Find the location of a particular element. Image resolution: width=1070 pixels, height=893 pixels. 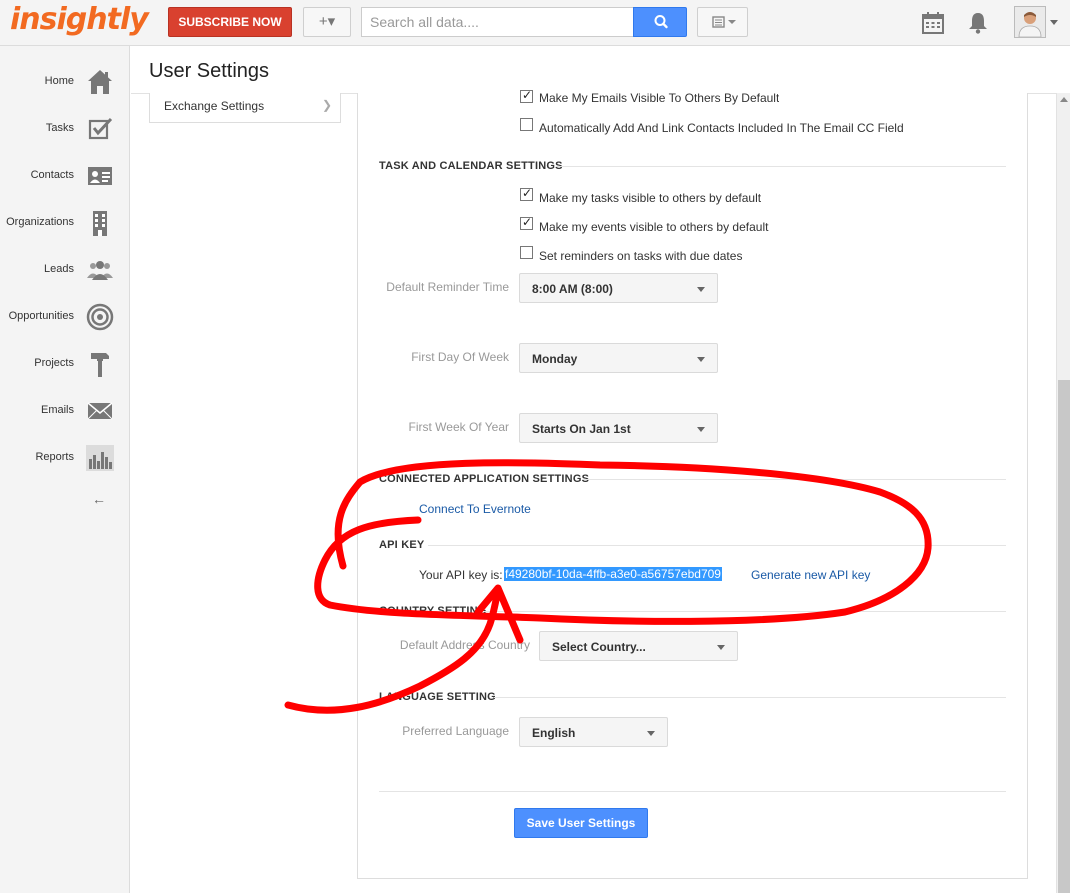

connect-evernote-link: Connect To Evernote is located at coordinates (475, 509).